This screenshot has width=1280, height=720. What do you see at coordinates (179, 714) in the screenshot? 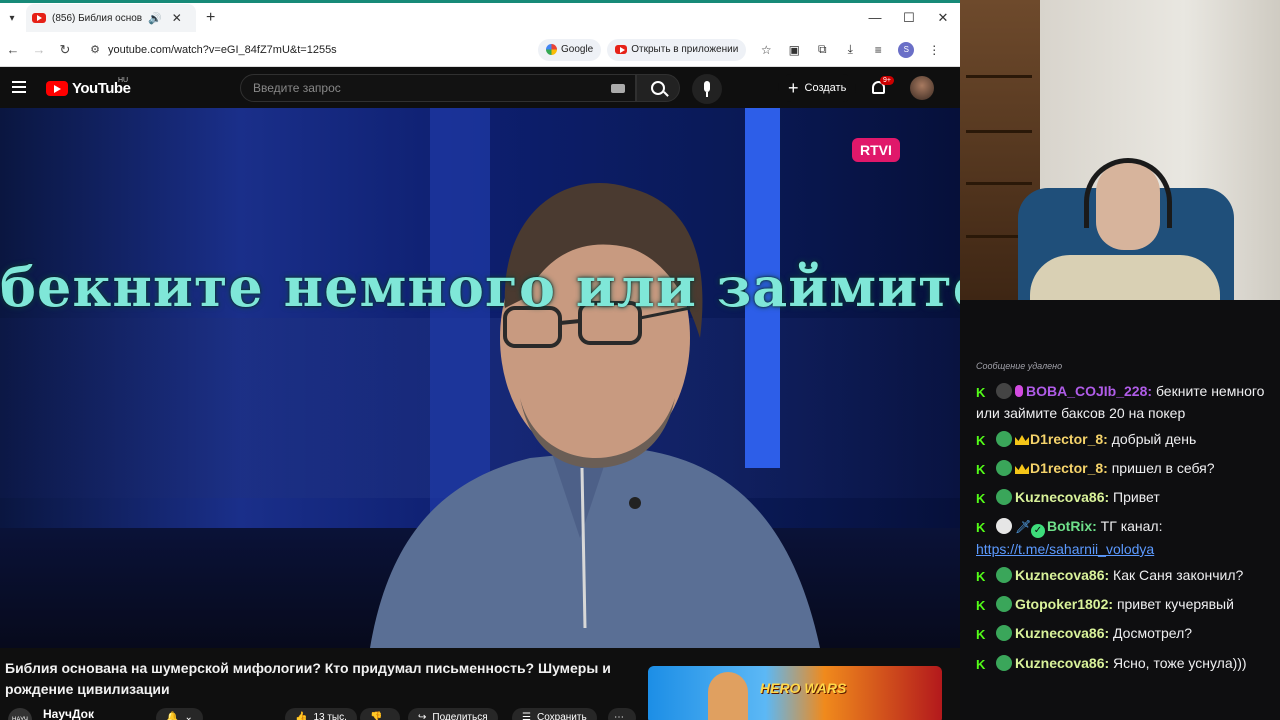
I see `notification-bell-button: 🔔 ⌄` at bounding box center [179, 714].